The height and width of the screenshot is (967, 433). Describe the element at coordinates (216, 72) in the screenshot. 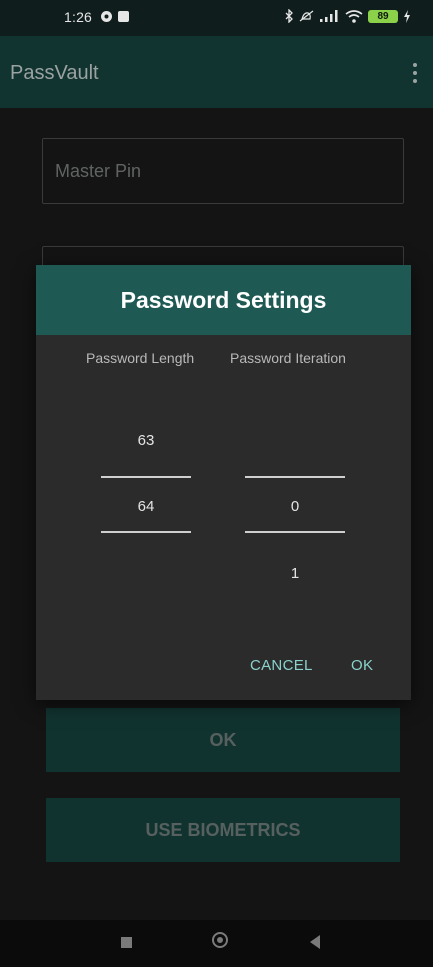

I see `app-bar: PassVault` at that location.